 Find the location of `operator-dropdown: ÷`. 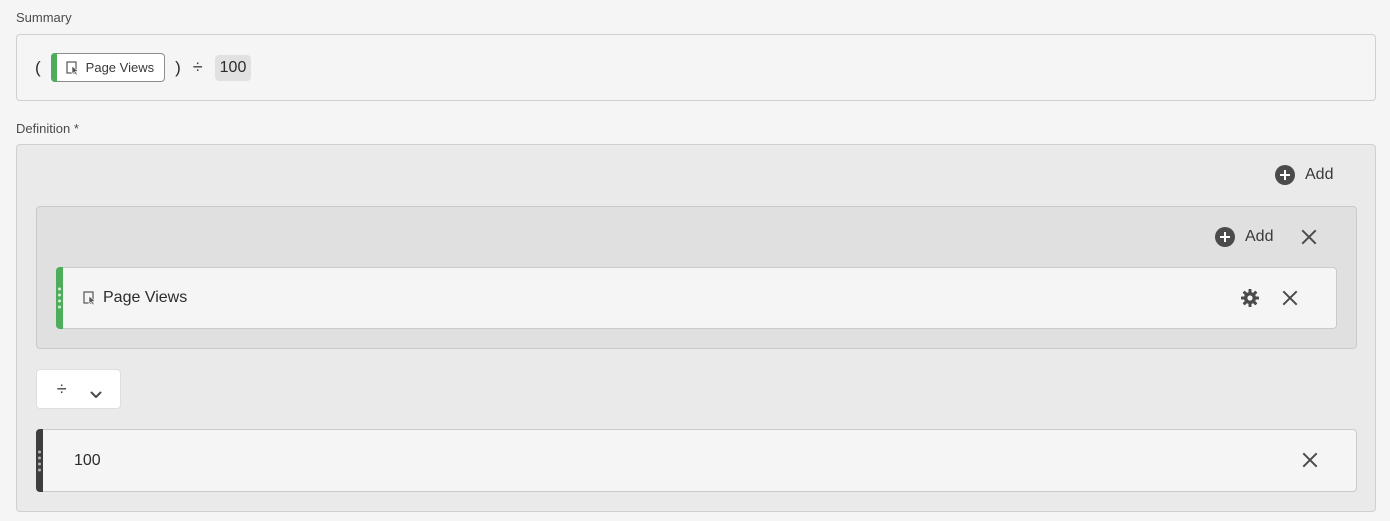

operator-dropdown: ÷ is located at coordinates (78, 389).